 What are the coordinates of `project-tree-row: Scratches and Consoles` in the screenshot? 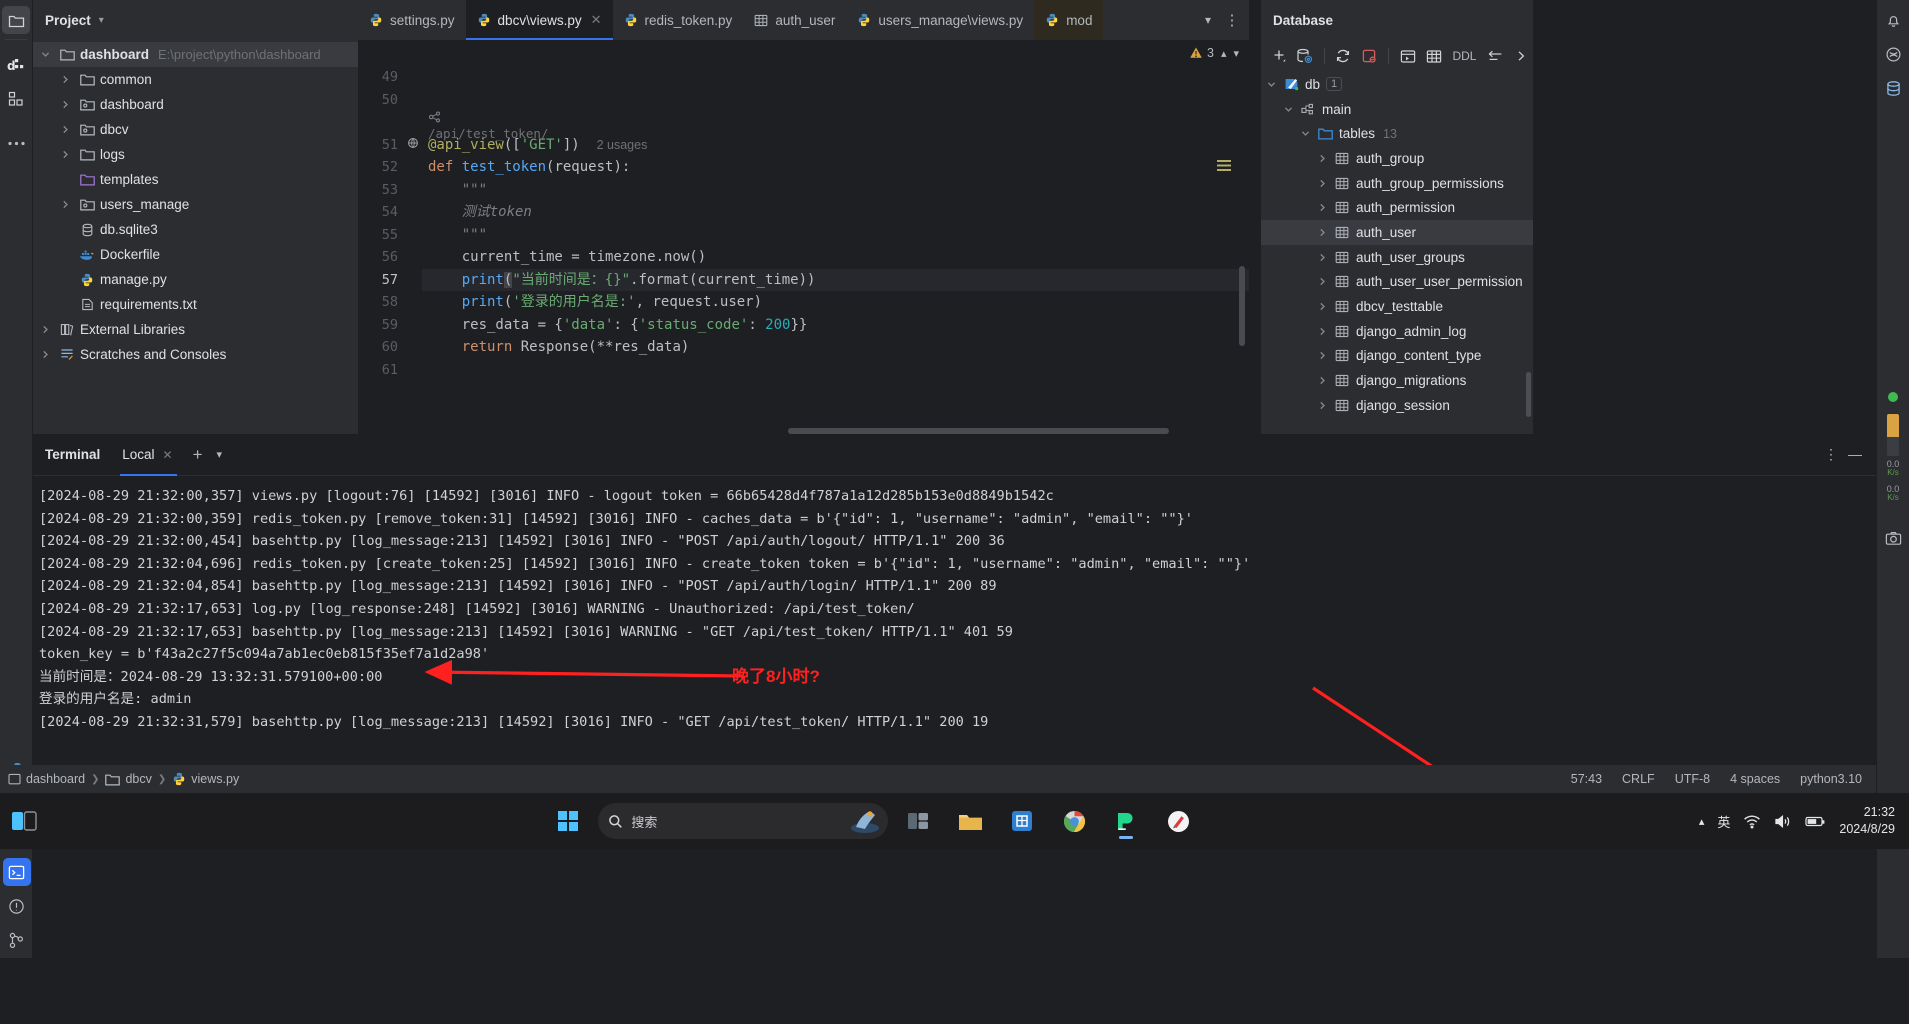 It's located at (195, 354).